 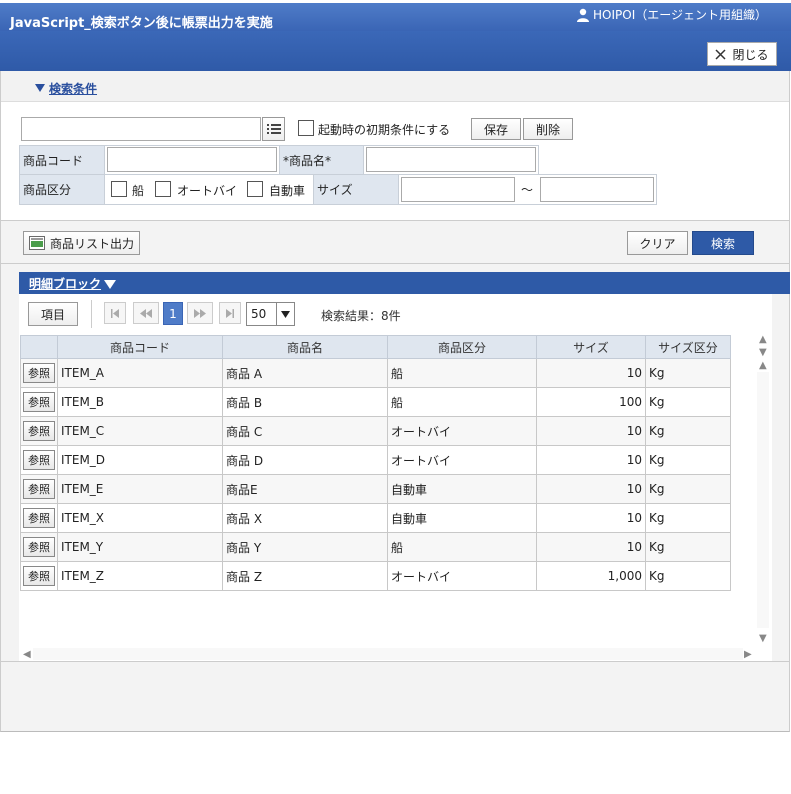 What do you see at coordinates (395, 51) in the screenshot?
I see `title-bar` at bounding box center [395, 51].